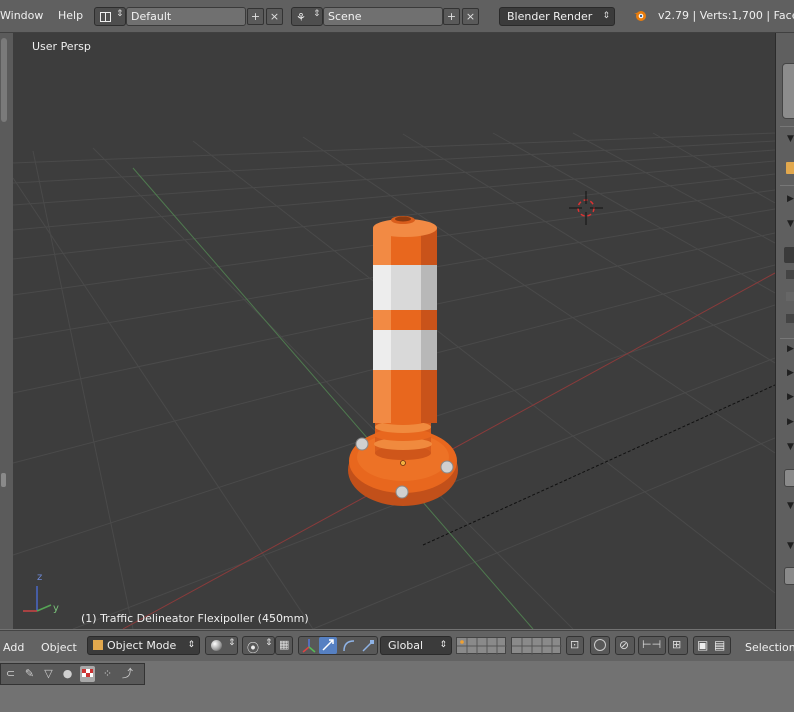  What do you see at coordinates (105, 17) in the screenshot?
I see `layout-icon` at bounding box center [105, 17].